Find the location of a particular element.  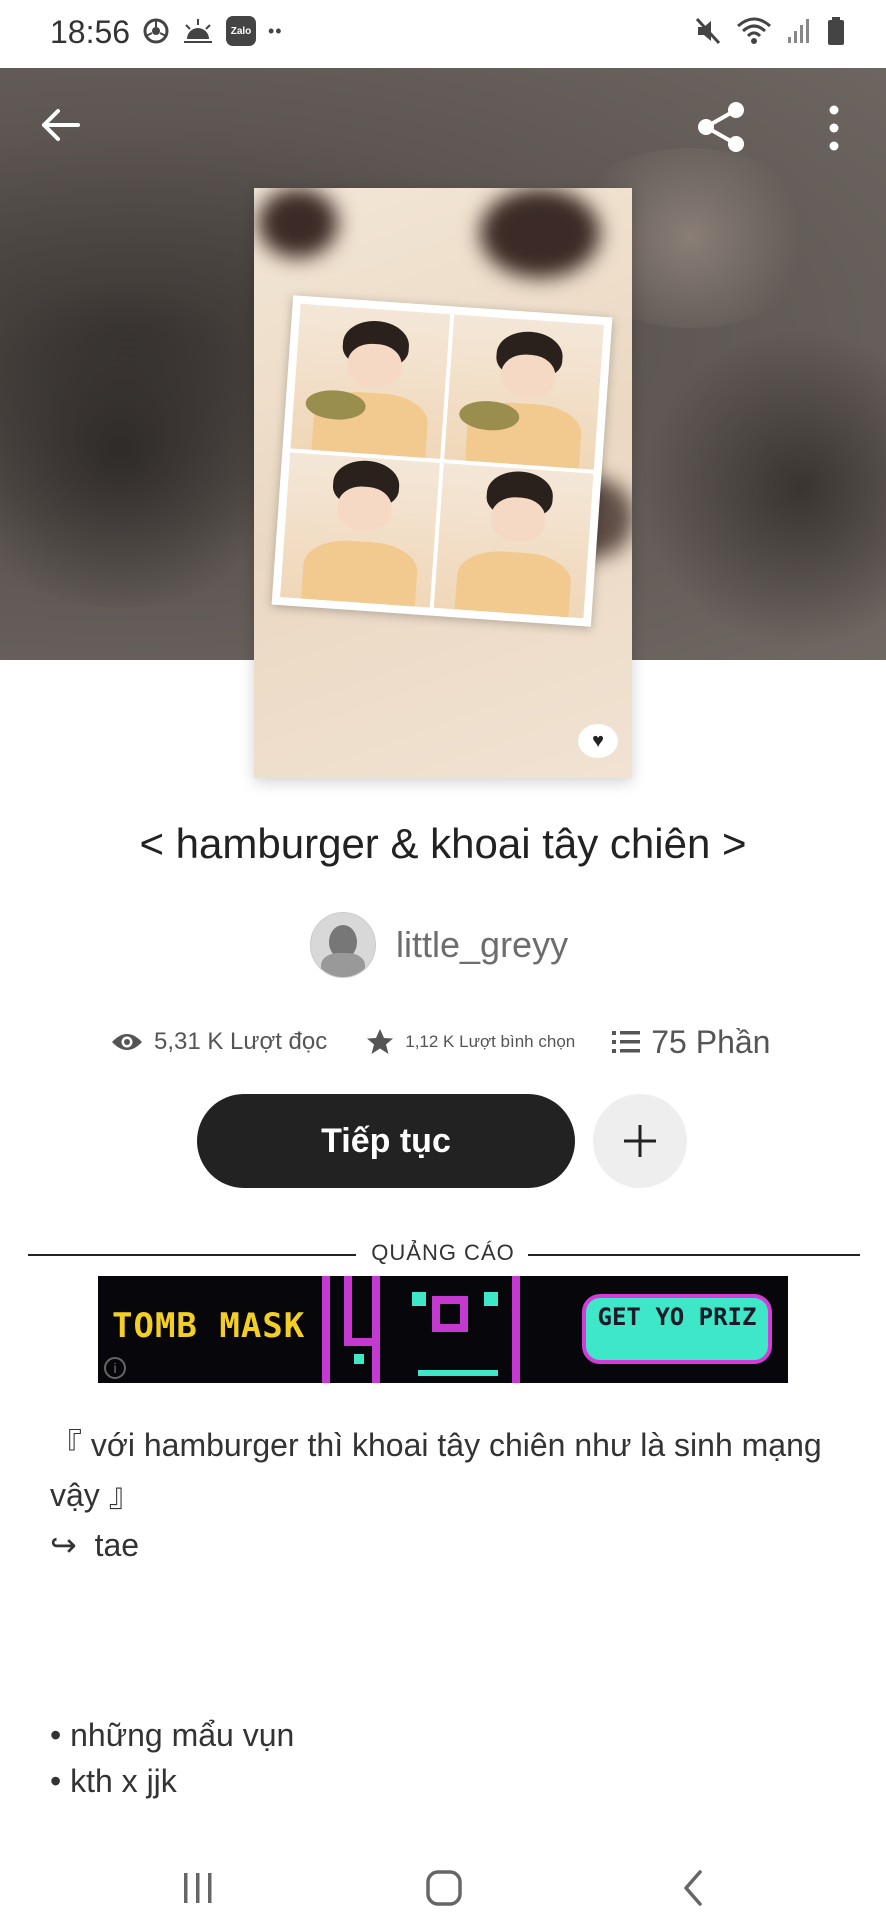

heart-sticker-icon: ♥ is located at coordinates (598, 741).